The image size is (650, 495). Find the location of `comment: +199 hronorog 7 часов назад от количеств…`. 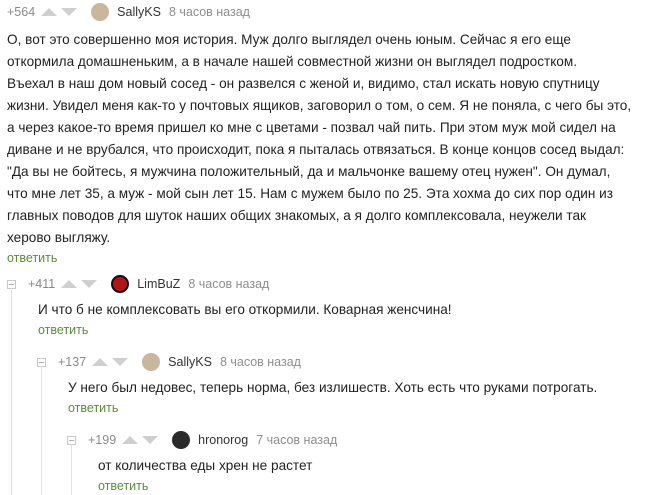

comment: +199 hronorog 7 часов назад от количеств… is located at coordinates (357, 462).